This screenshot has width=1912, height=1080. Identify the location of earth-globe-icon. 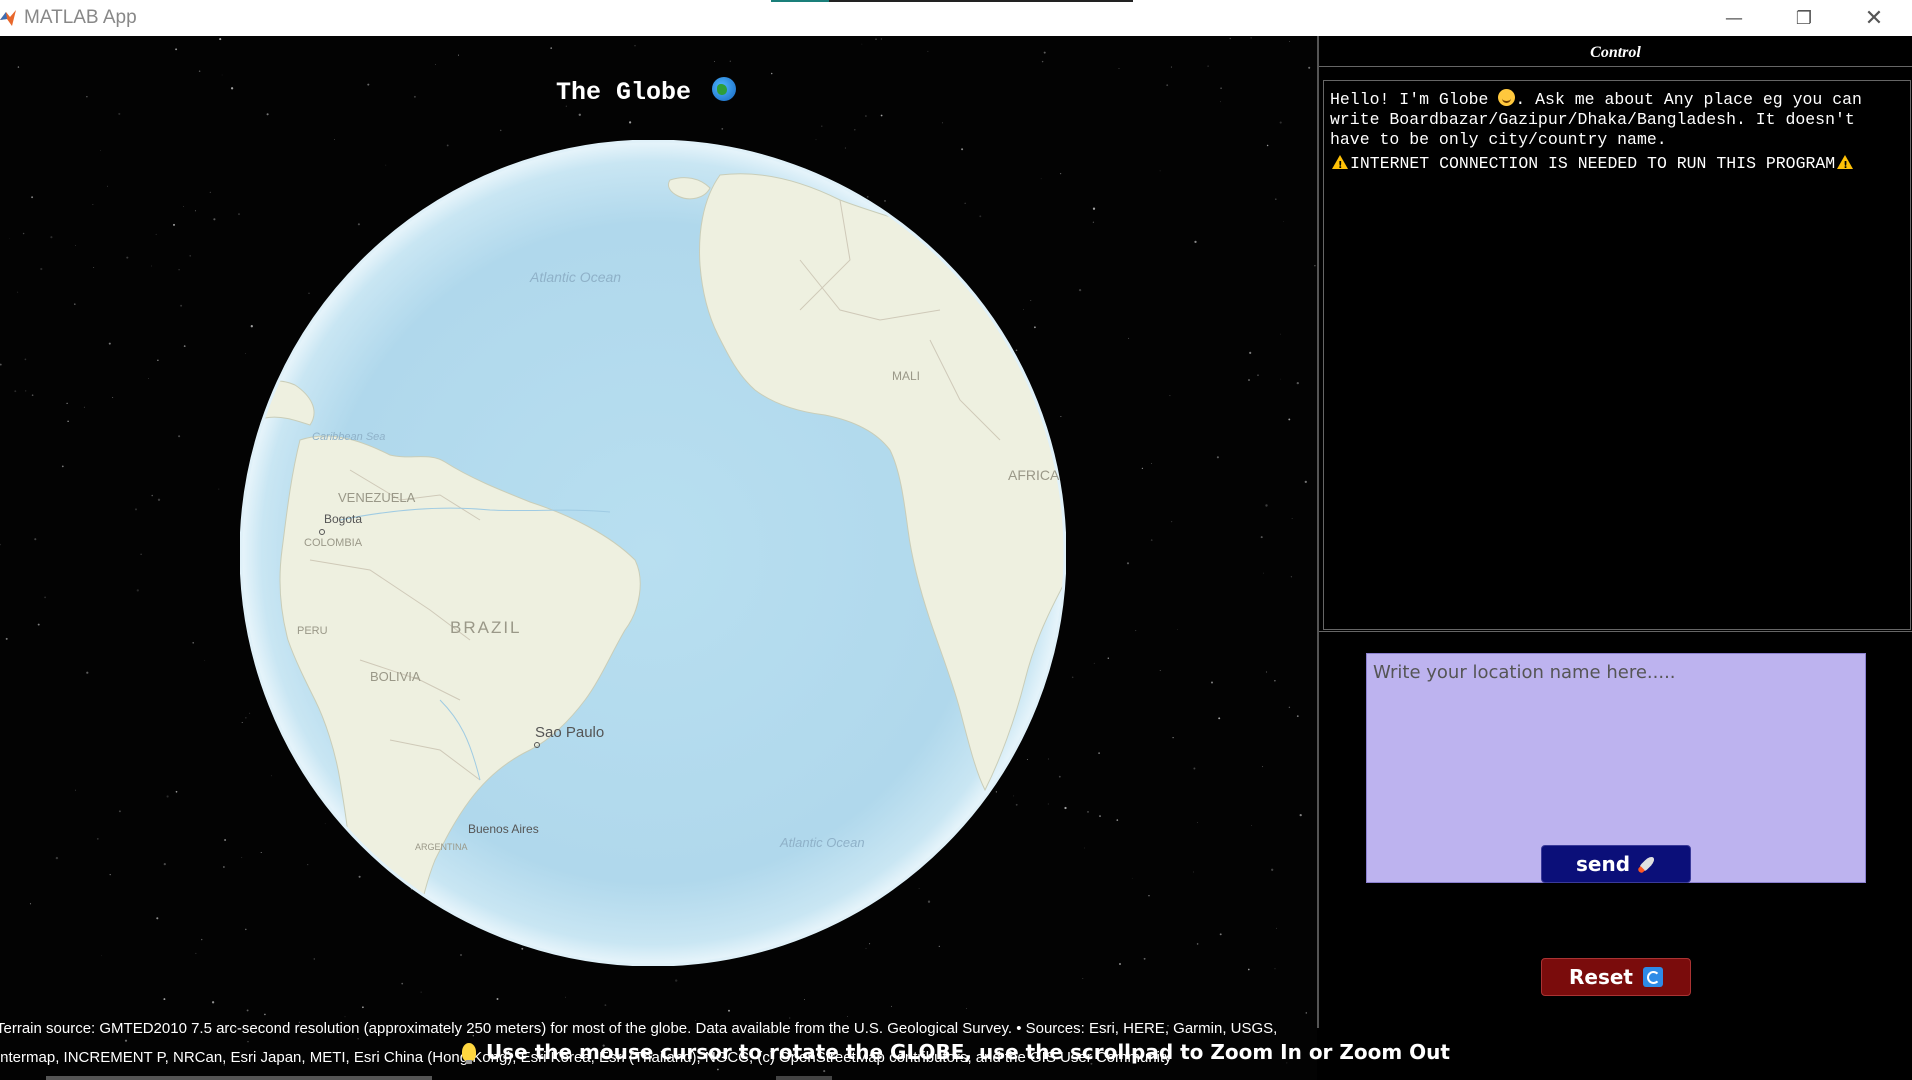
(724, 89).